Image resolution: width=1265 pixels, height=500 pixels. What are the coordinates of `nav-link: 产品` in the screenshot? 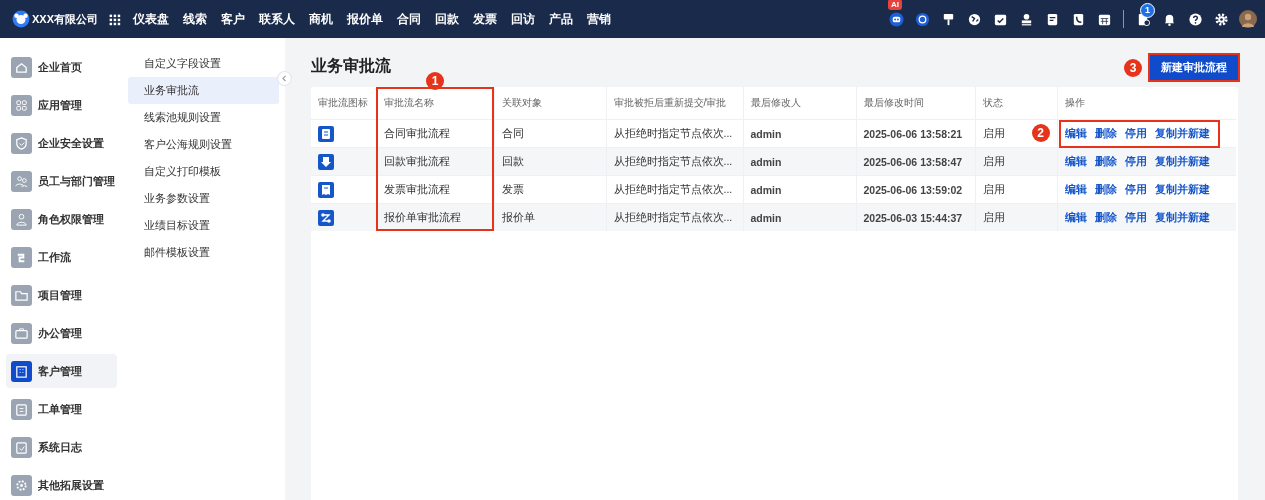 It's located at (561, 19).